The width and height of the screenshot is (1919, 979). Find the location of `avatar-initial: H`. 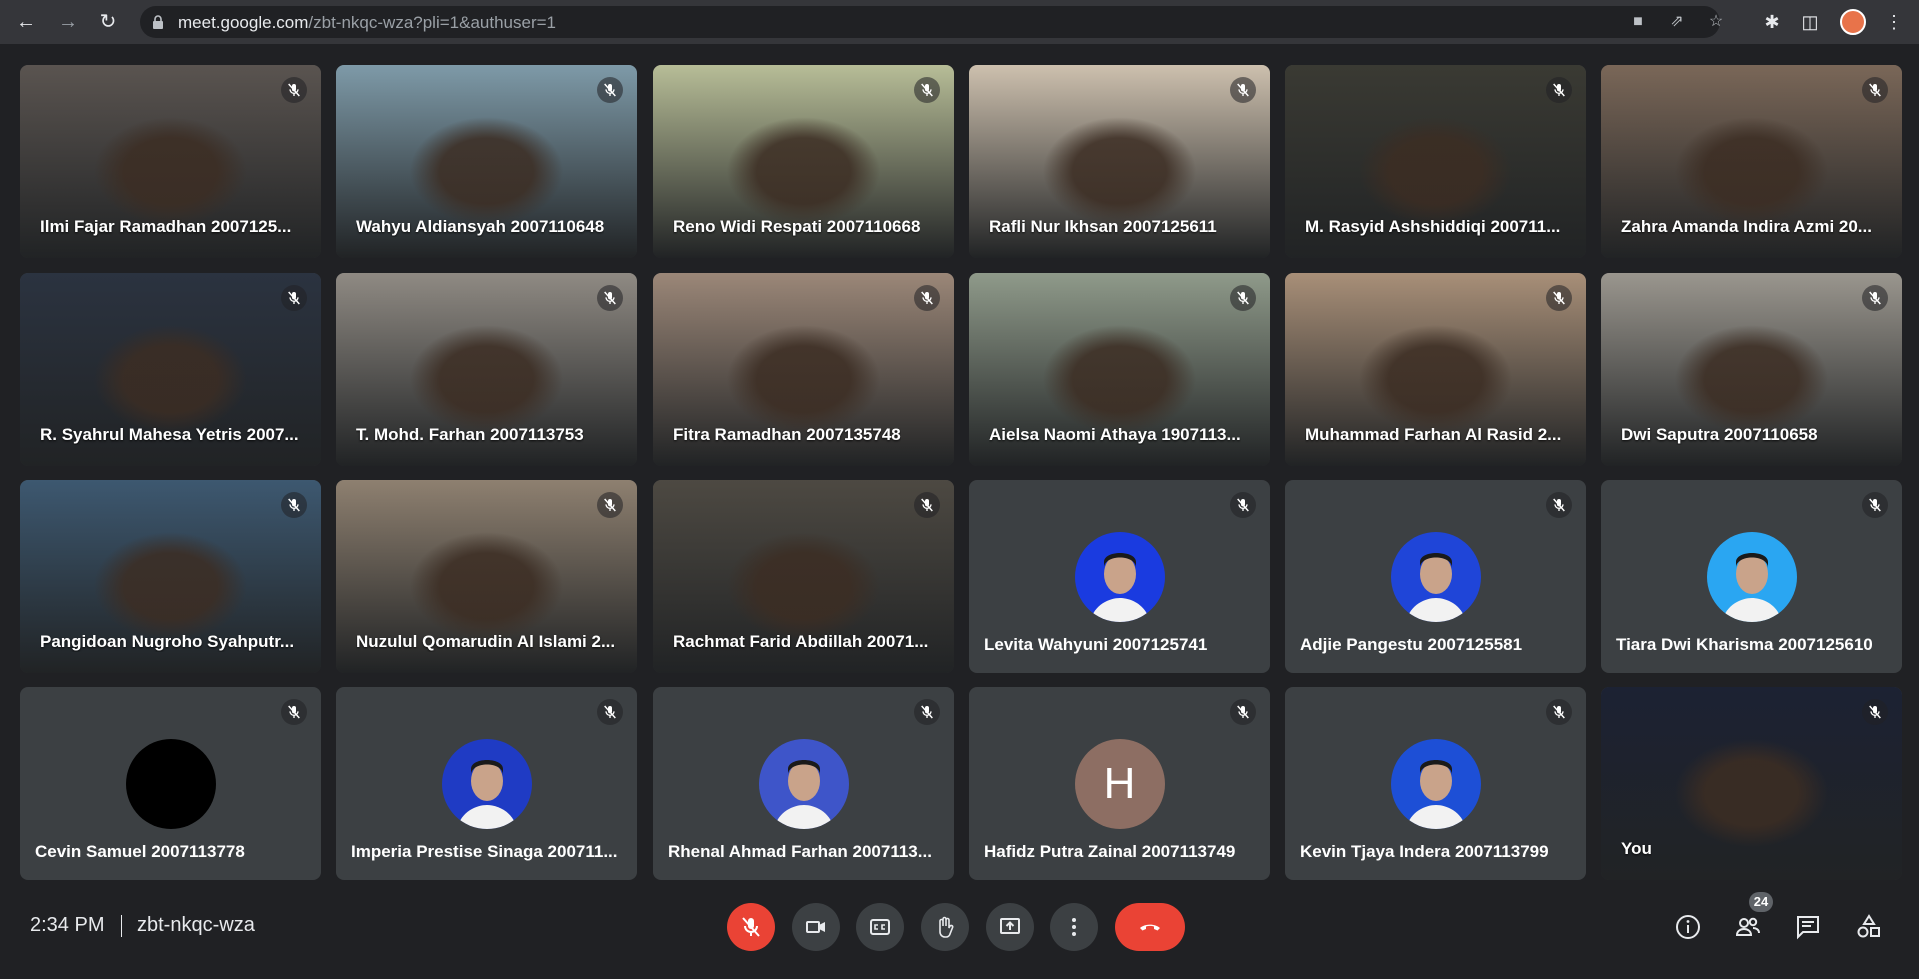

avatar-initial: H is located at coordinates (1119, 783).